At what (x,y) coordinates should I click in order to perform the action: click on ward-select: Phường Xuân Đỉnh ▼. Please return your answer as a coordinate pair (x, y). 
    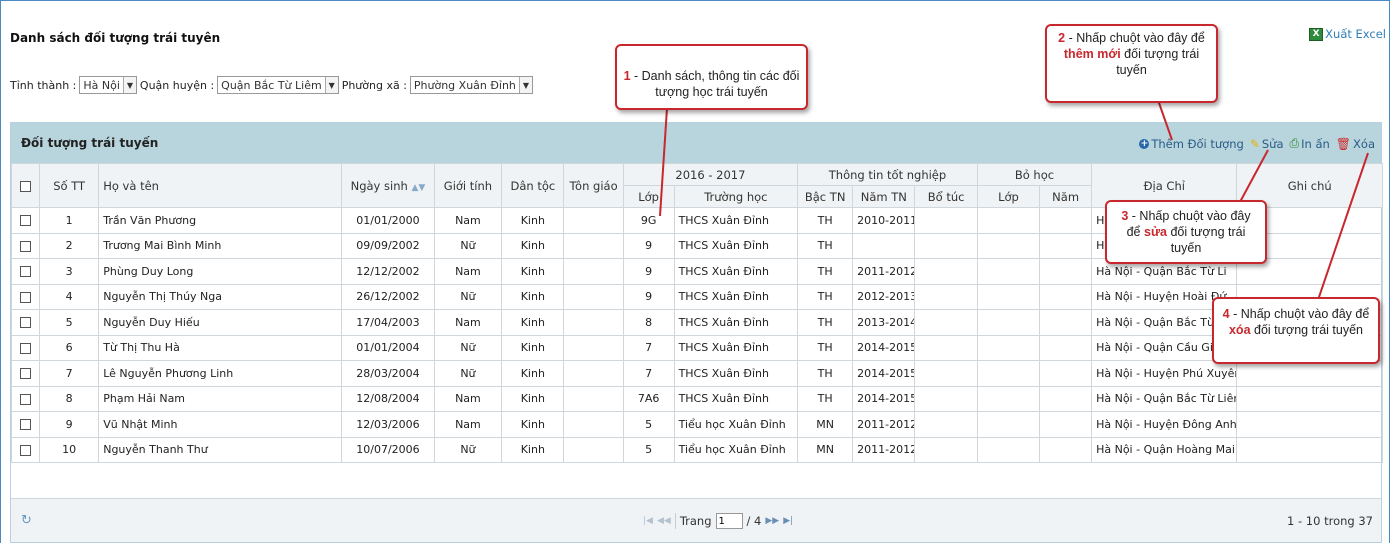
    Looking at the image, I should click on (471, 85).